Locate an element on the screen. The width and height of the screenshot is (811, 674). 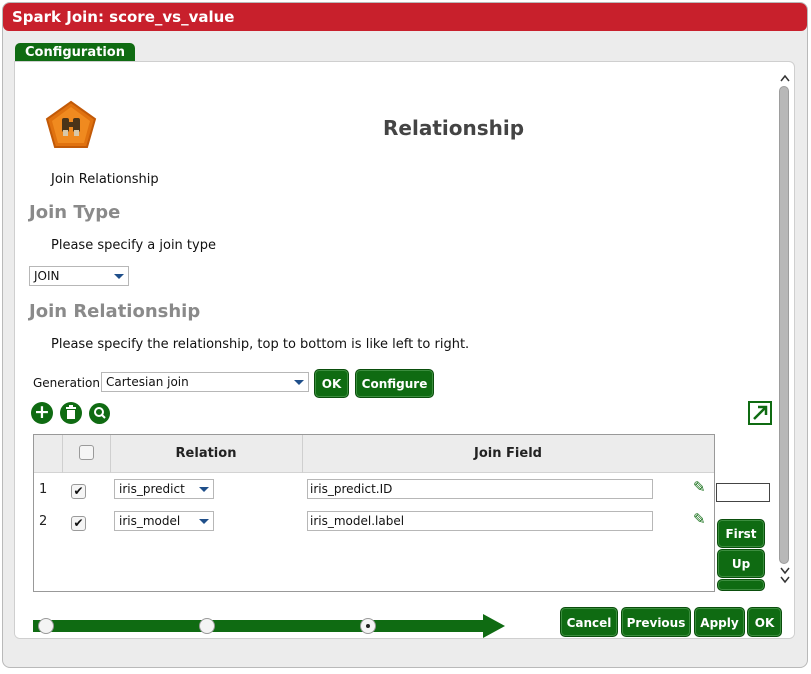
relation-select: iris_predict is located at coordinates (164, 489).